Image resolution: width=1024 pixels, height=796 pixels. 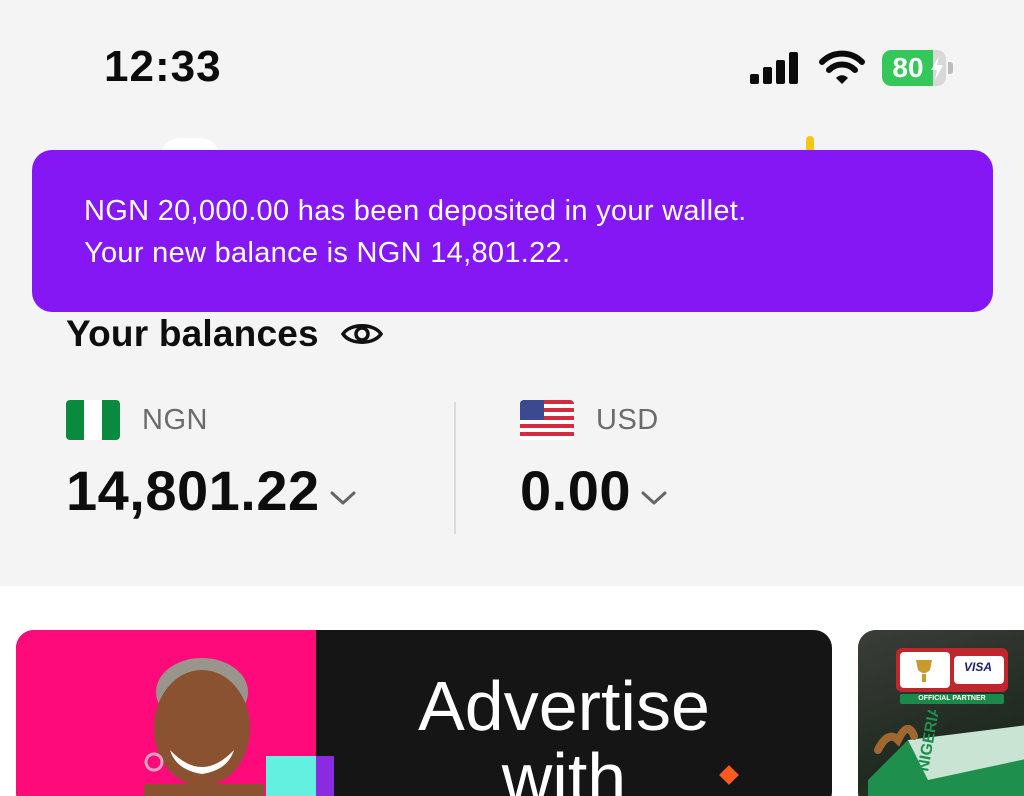 I want to click on battery-indicator: 80, so click(x=918, y=68).